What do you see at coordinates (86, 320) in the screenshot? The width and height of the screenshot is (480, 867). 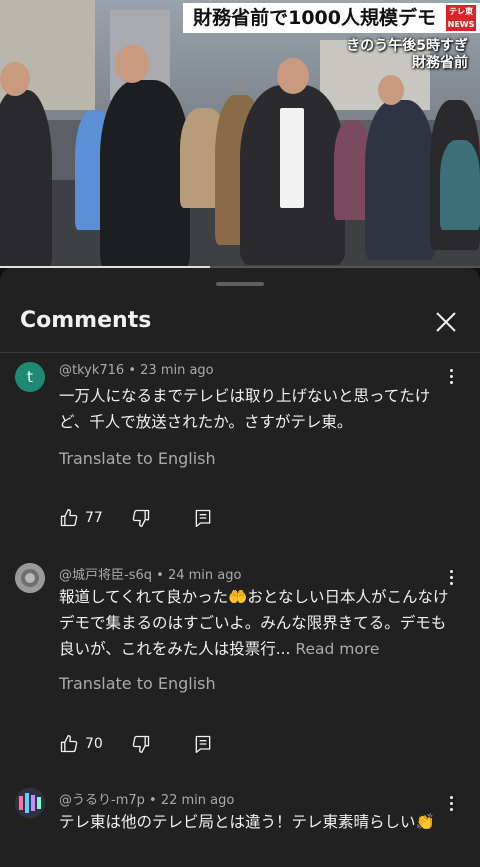 I see `comments-title: Comments` at bounding box center [86, 320].